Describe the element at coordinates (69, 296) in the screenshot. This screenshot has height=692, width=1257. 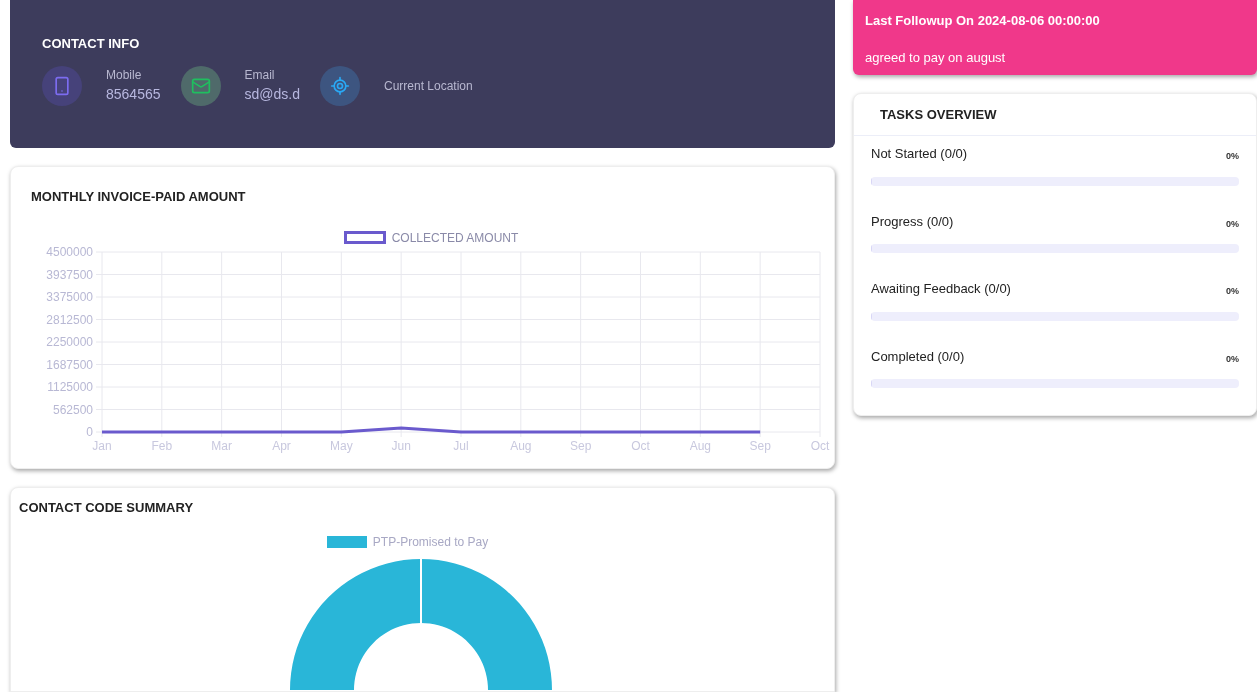
I see `y-axis-label: 3375000` at that location.